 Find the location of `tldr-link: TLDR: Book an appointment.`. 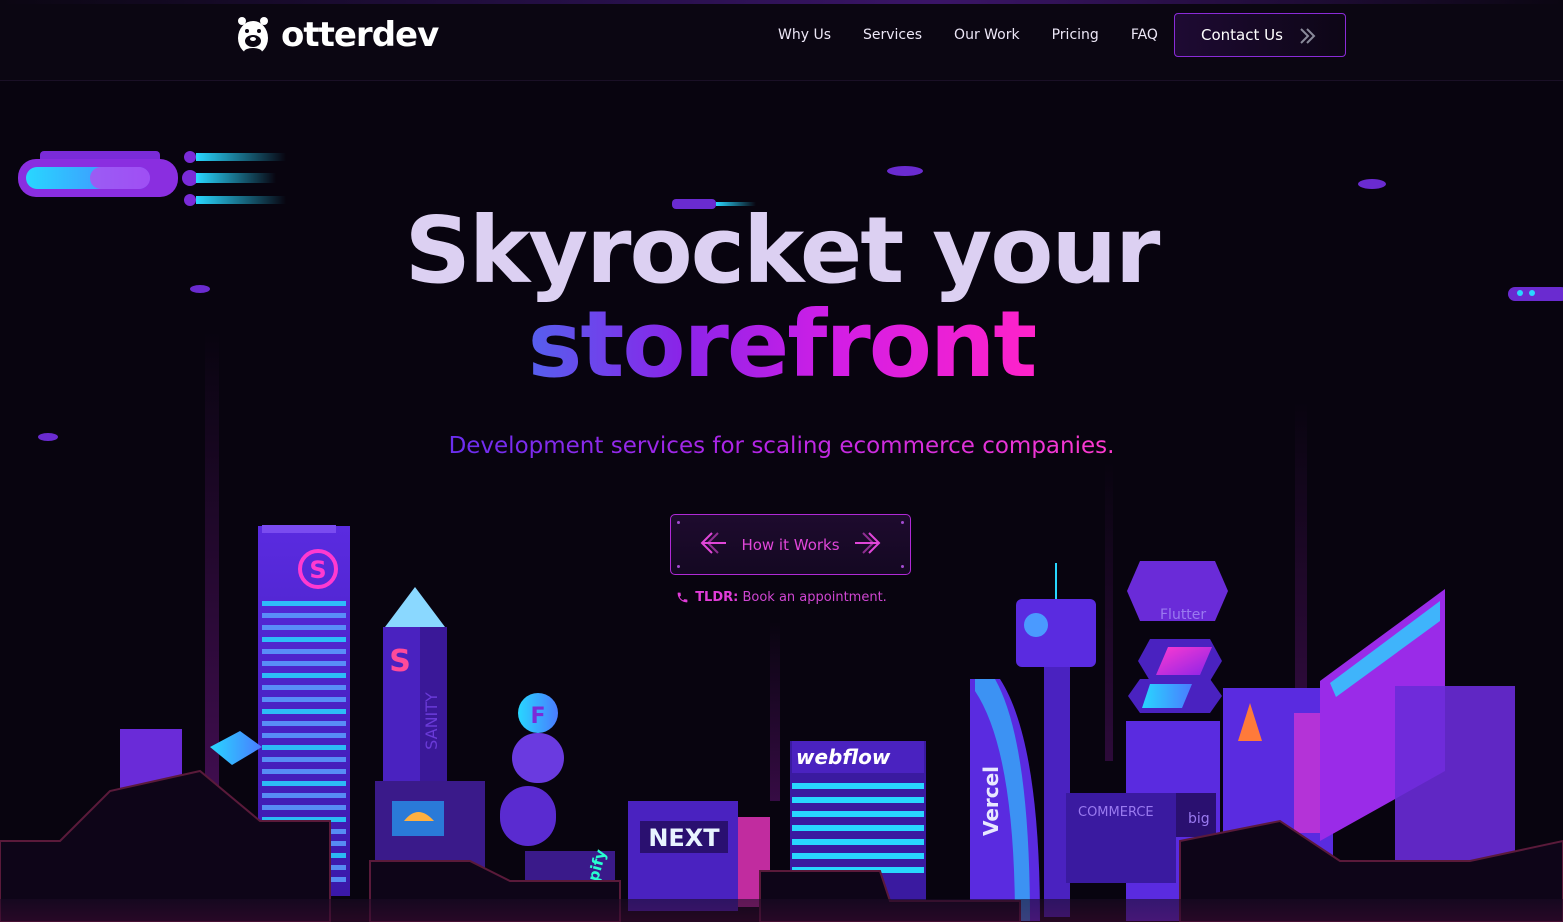

tldr-link: TLDR: Book an appointment. is located at coordinates (781, 599).